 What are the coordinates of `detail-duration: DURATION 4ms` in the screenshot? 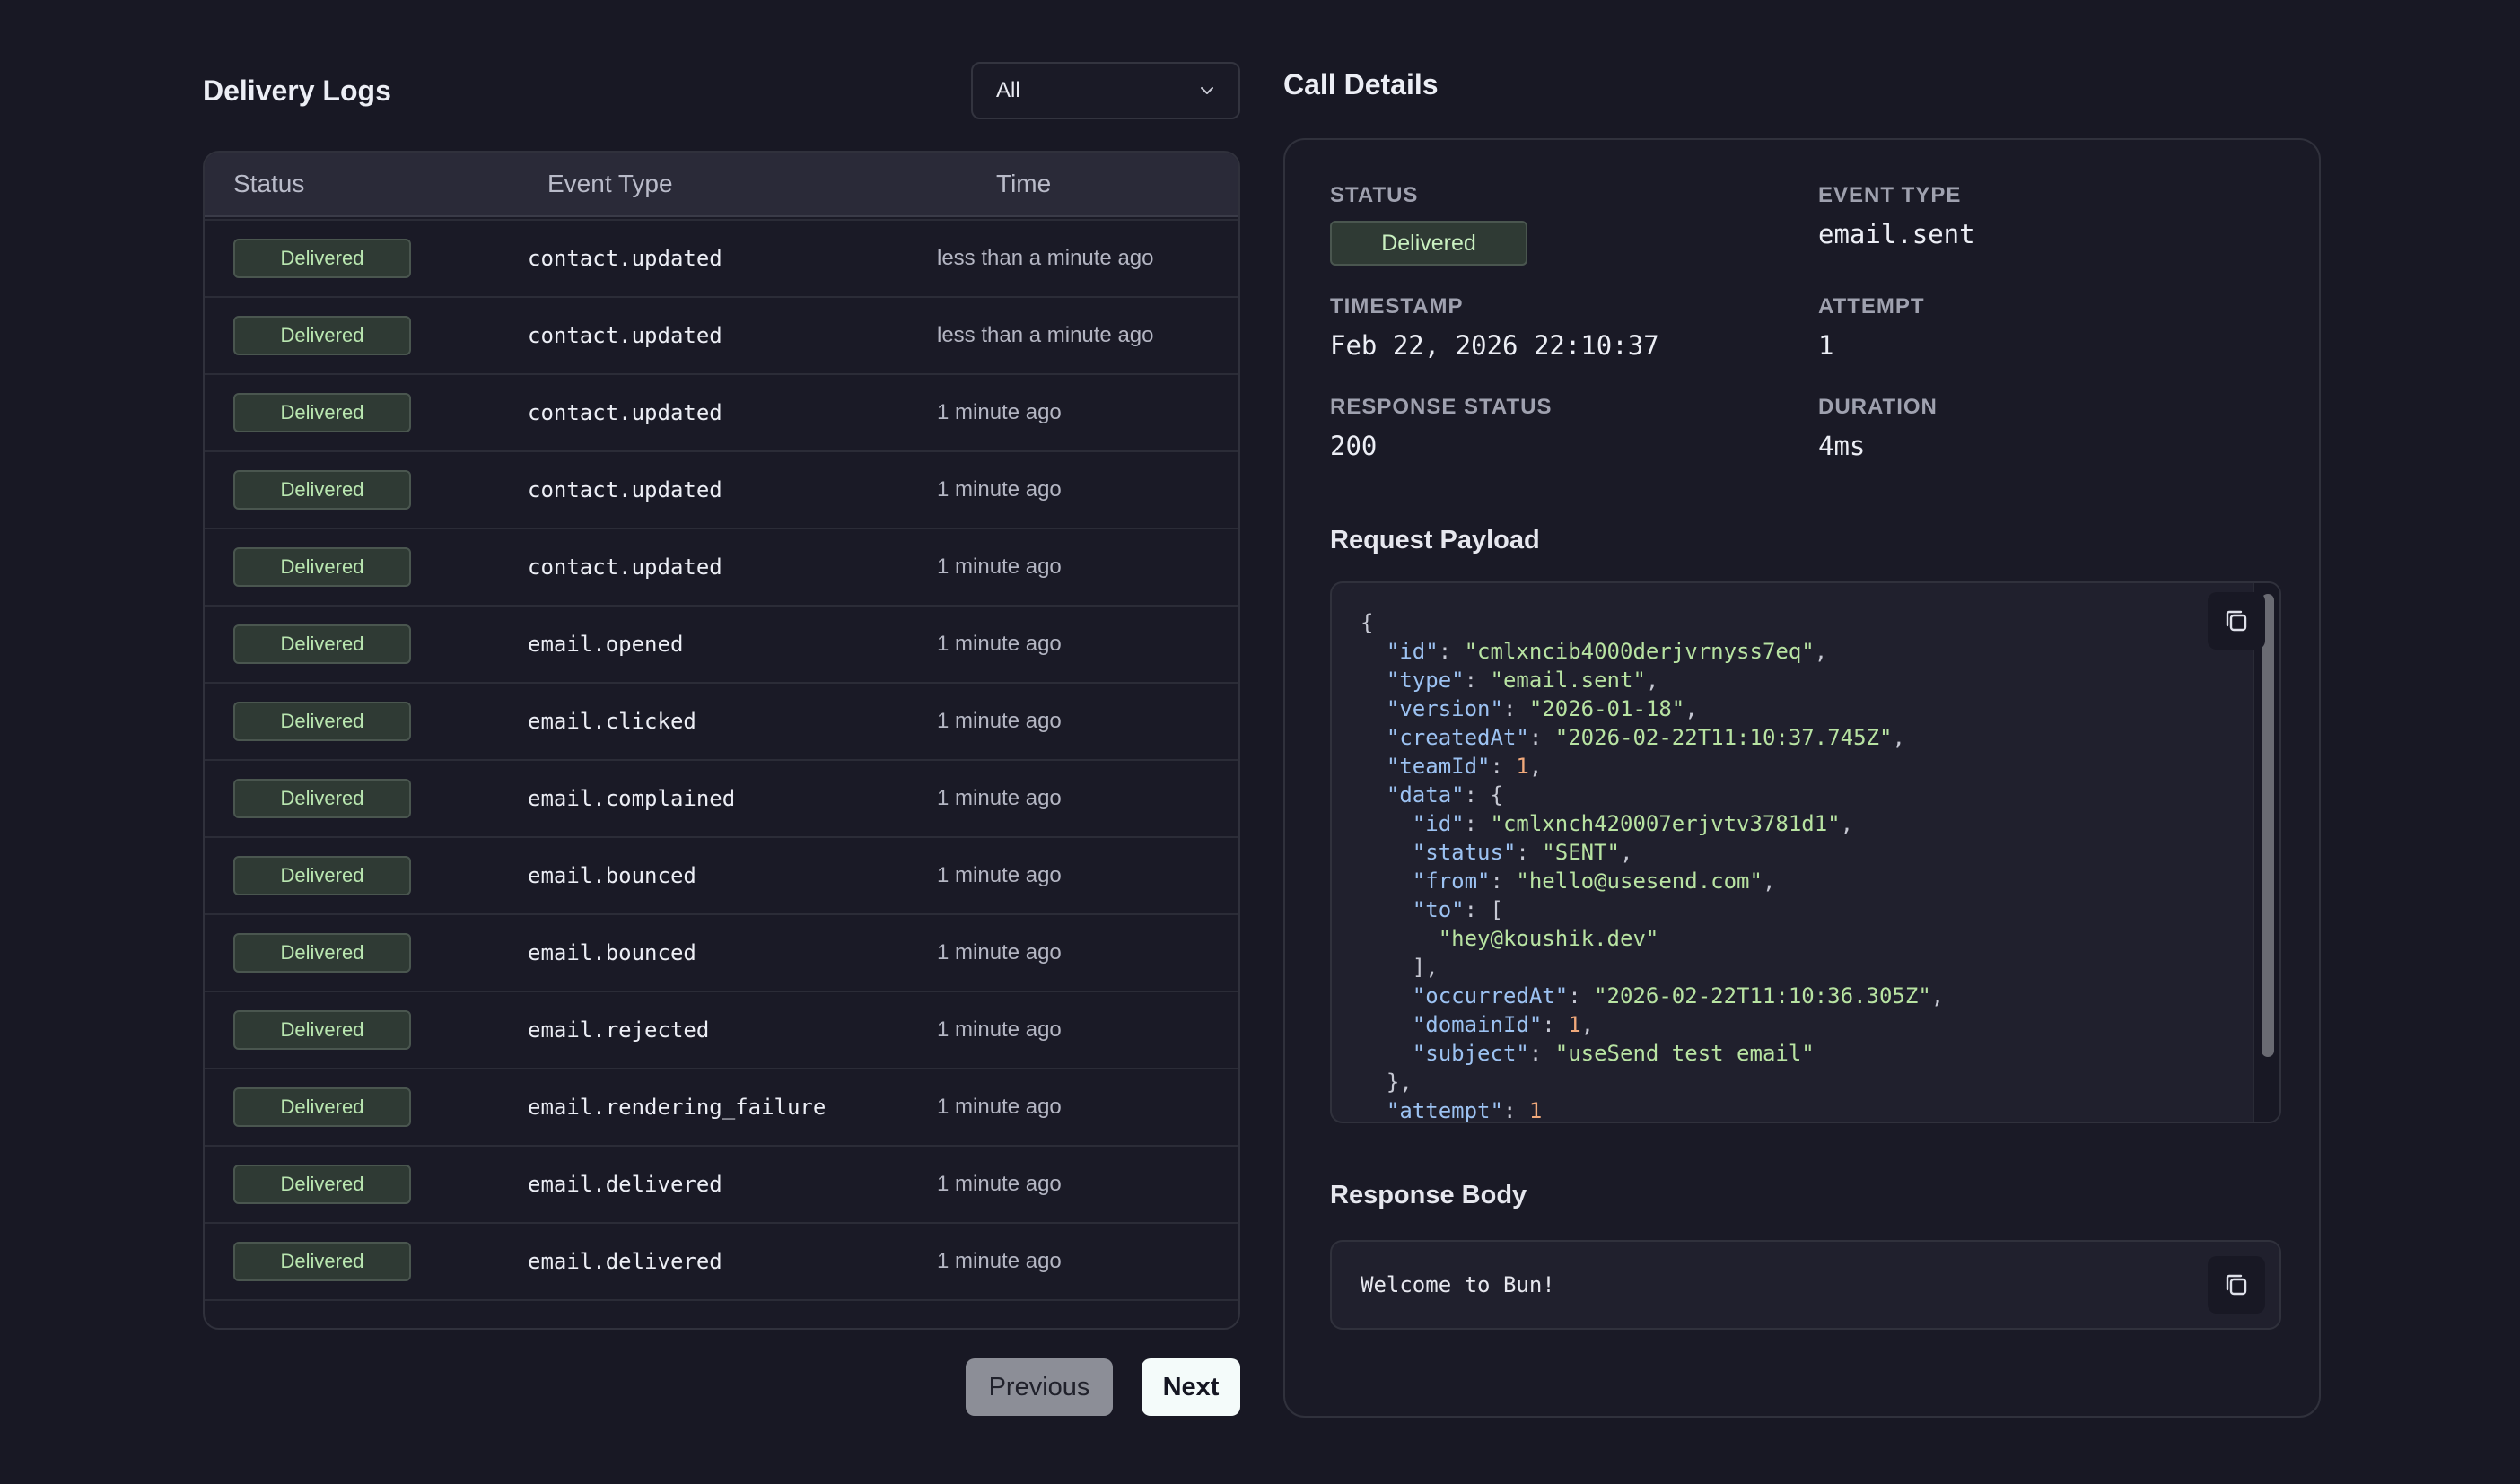 It's located at (1878, 428).